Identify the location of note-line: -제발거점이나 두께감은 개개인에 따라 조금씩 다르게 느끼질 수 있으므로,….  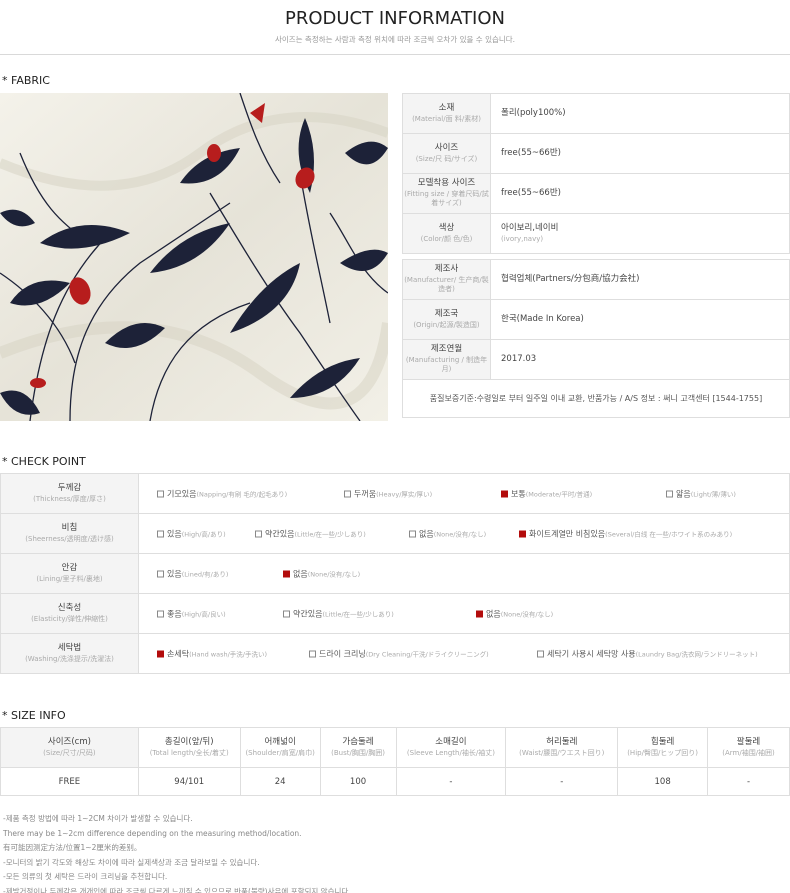
(177, 889).